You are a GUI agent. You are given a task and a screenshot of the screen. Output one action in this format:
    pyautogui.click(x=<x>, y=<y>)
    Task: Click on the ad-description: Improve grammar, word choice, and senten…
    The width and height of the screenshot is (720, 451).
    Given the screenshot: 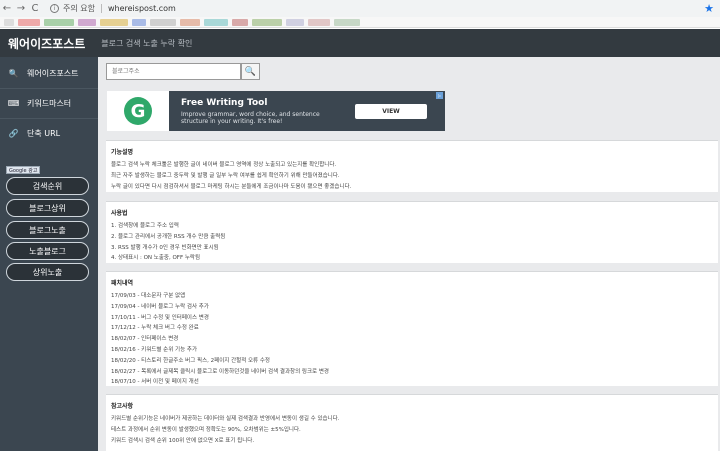 What is the action you would take?
    pyautogui.click(x=250, y=117)
    